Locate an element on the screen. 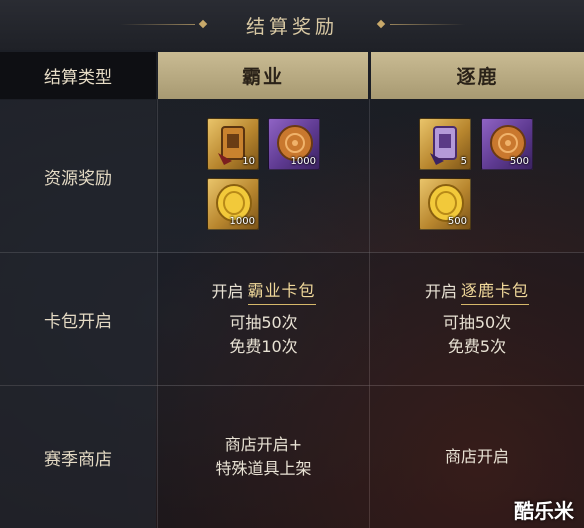 The height and width of the screenshot is (528, 584). panel-header: 结算奖励 is located at coordinates (292, 25).